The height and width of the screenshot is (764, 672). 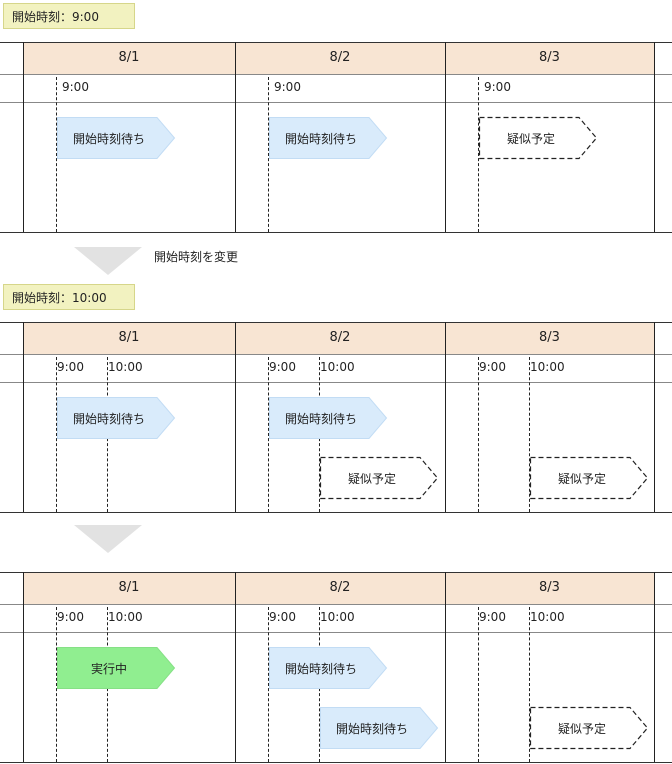 What do you see at coordinates (69, 16) in the screenshot?
I see `start-time-label-9: 開始時刻：9:00` at bounding box center [69, 16].